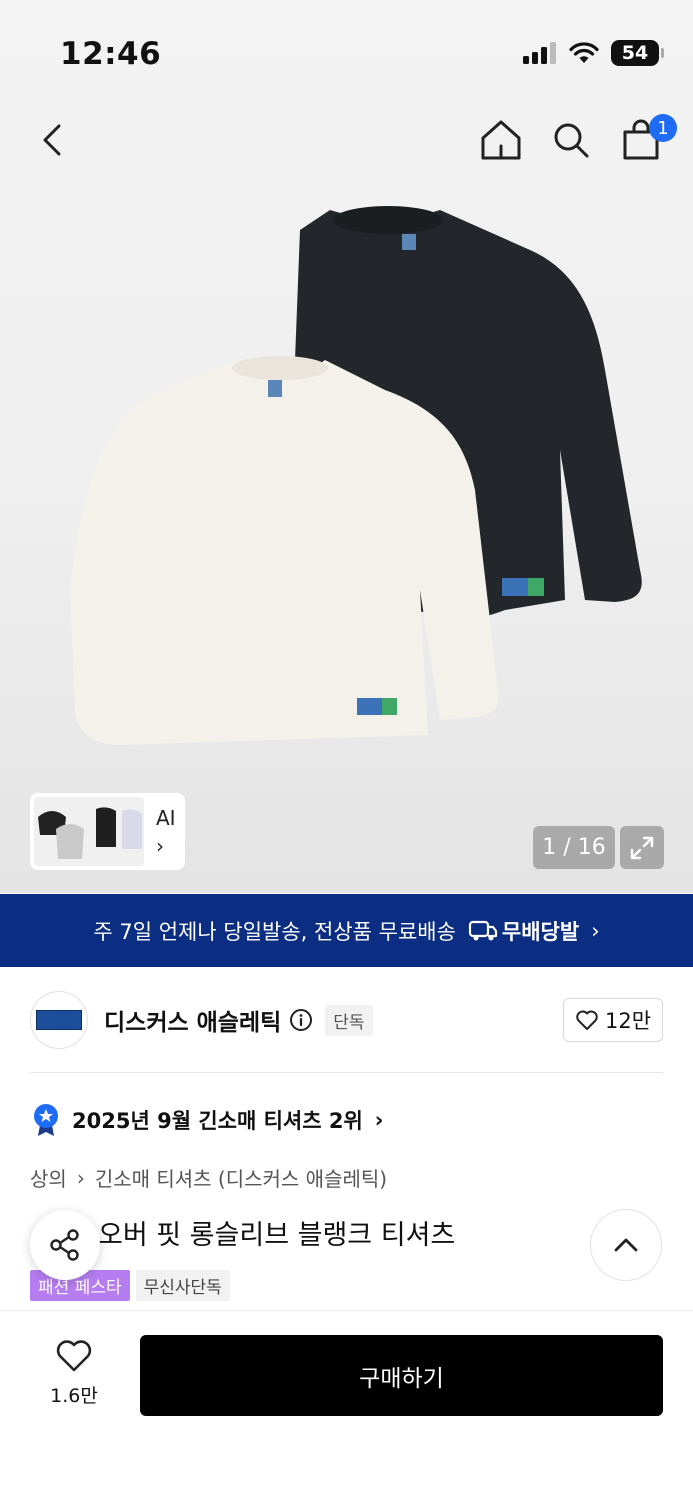  What do you see at coordinates (48, 1177) in the screenshot?
I see `breadcrumb-category: 상의` at bounding box center [48, 1177].